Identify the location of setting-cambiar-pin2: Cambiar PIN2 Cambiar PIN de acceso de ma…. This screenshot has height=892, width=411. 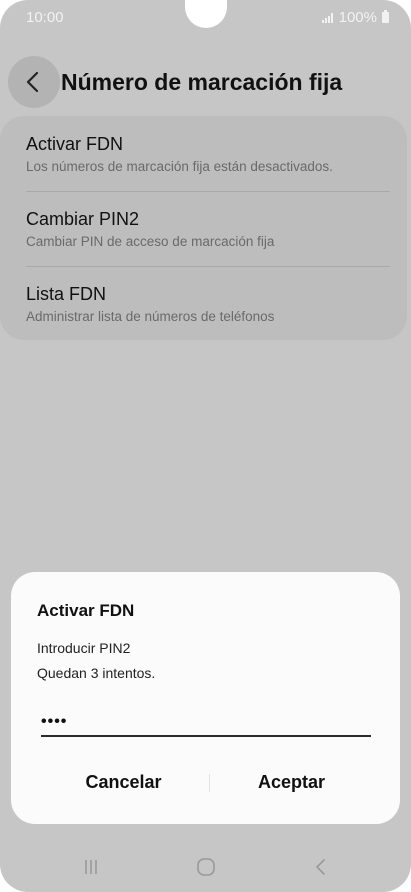
(208, 229).